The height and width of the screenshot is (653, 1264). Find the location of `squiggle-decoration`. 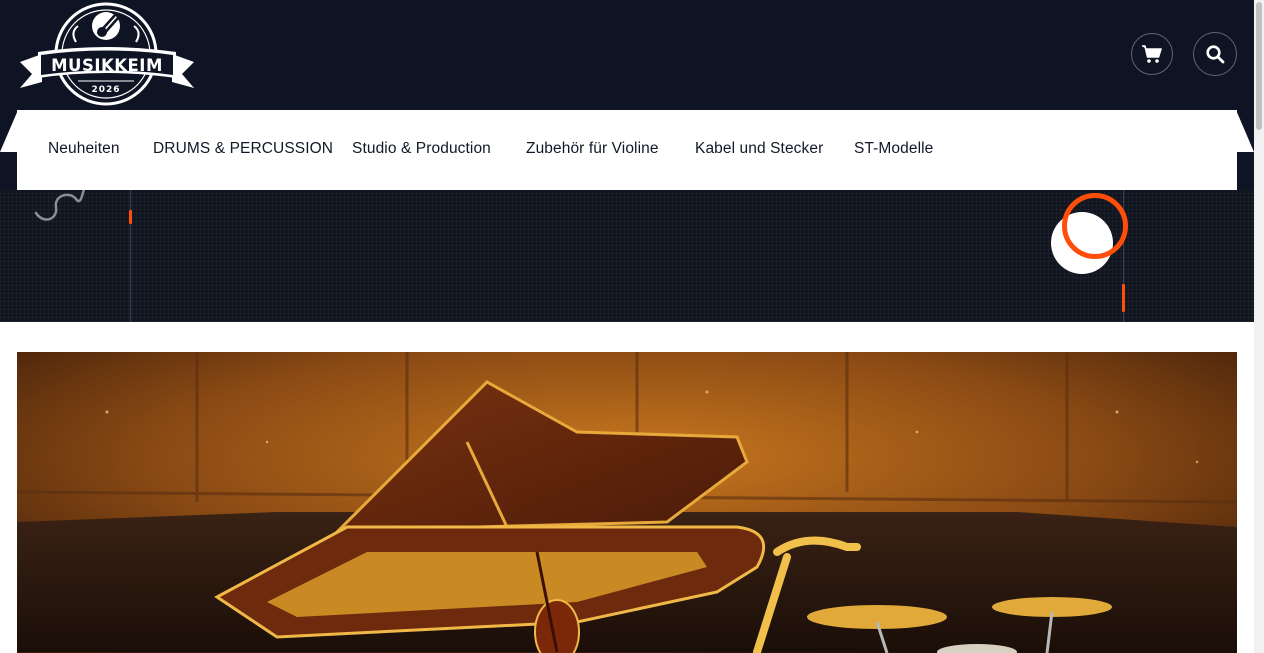

squiggle-decoration is located at coordinates (60, 204).